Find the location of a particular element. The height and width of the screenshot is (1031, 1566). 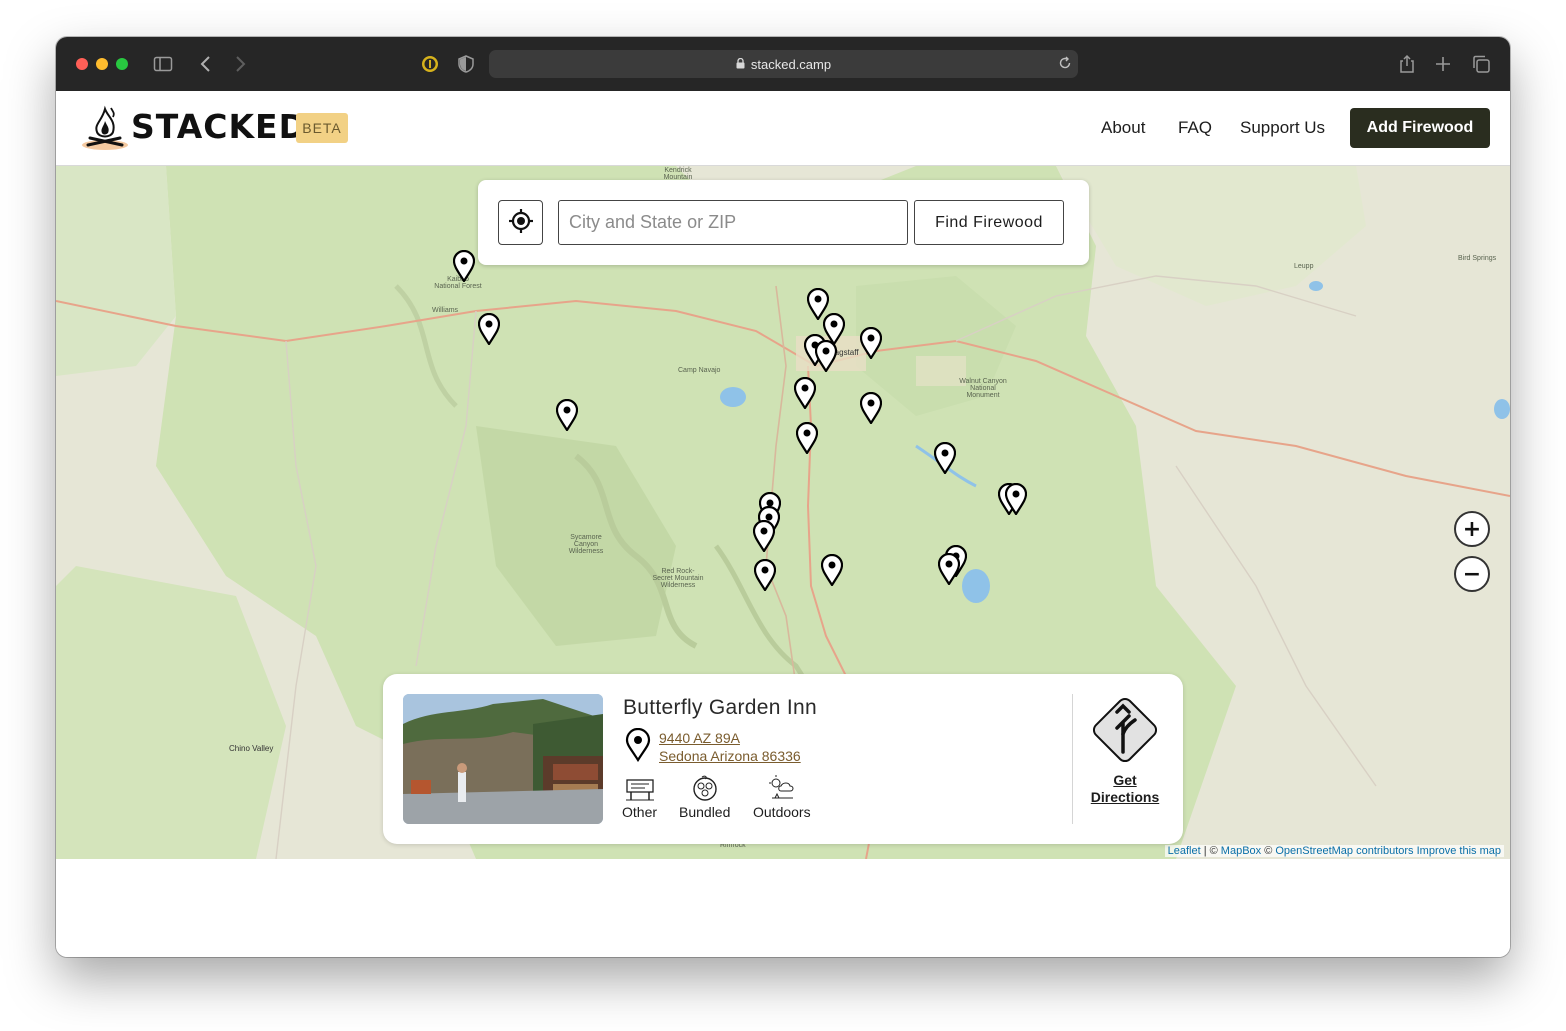

tag-bundled: Bundled is located at coordinates (704, 797).